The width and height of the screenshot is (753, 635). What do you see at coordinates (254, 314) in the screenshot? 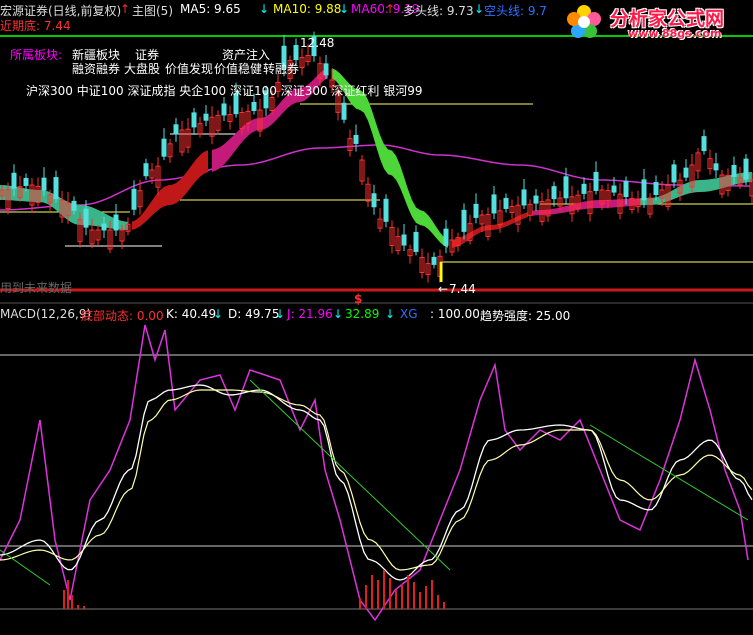
I see `d-value-label: D: 49.75` at bounding box center [254, 314].